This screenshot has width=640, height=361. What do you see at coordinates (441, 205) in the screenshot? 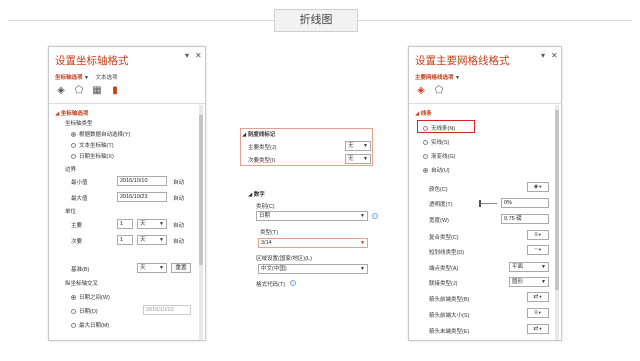
I see `transparency-label: 透明度(T)` at bounding box center [441, 205].